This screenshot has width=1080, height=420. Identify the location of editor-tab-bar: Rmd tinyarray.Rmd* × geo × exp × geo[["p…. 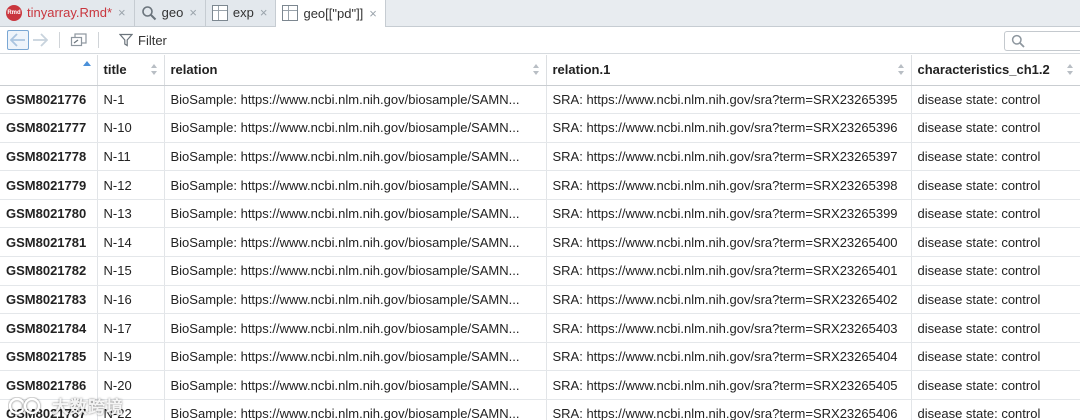
(540, 13).